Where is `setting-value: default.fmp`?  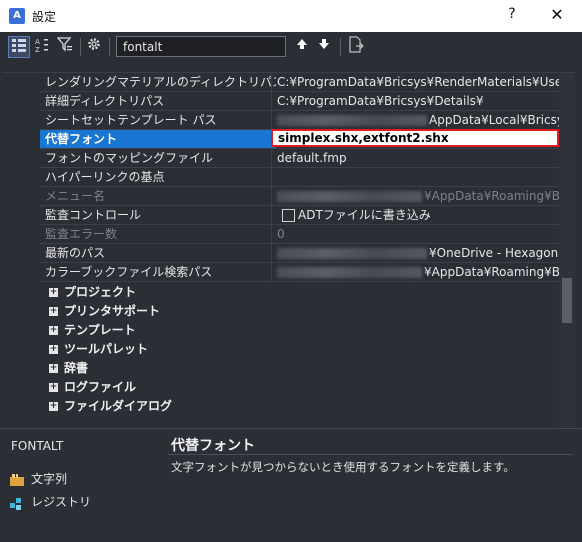
setting-value: default.fmp is located at coordinates (418, 158).